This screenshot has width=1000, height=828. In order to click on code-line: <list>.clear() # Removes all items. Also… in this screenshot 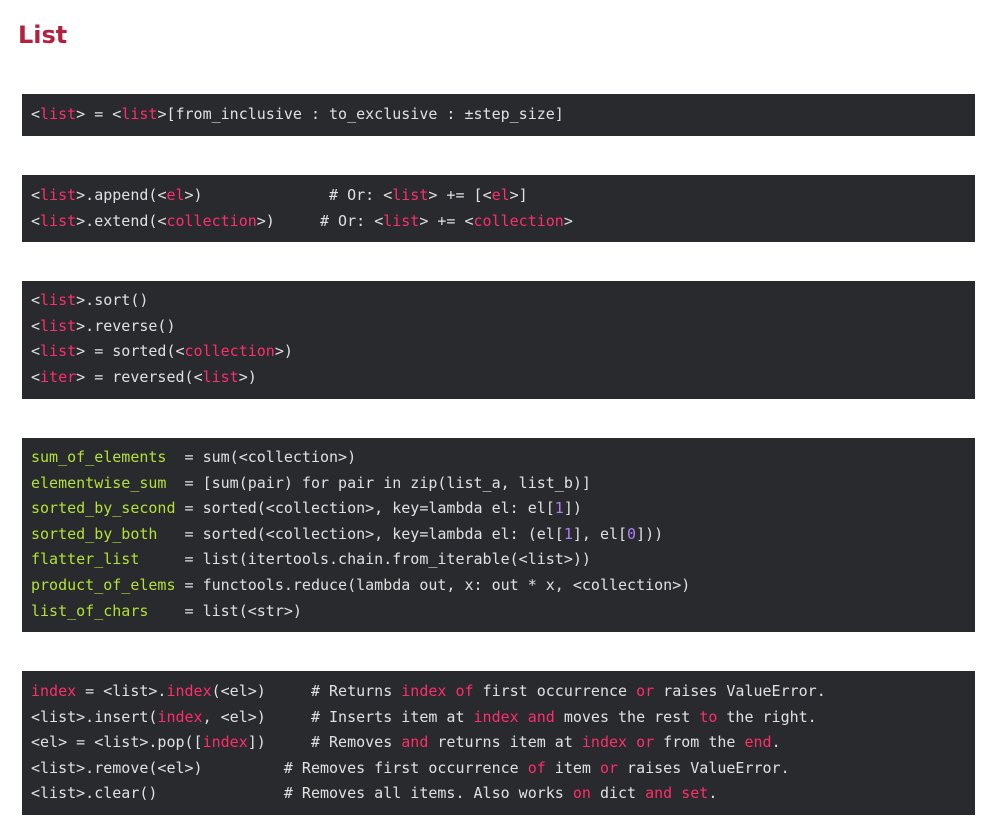, I will do `click(498, 794)`.